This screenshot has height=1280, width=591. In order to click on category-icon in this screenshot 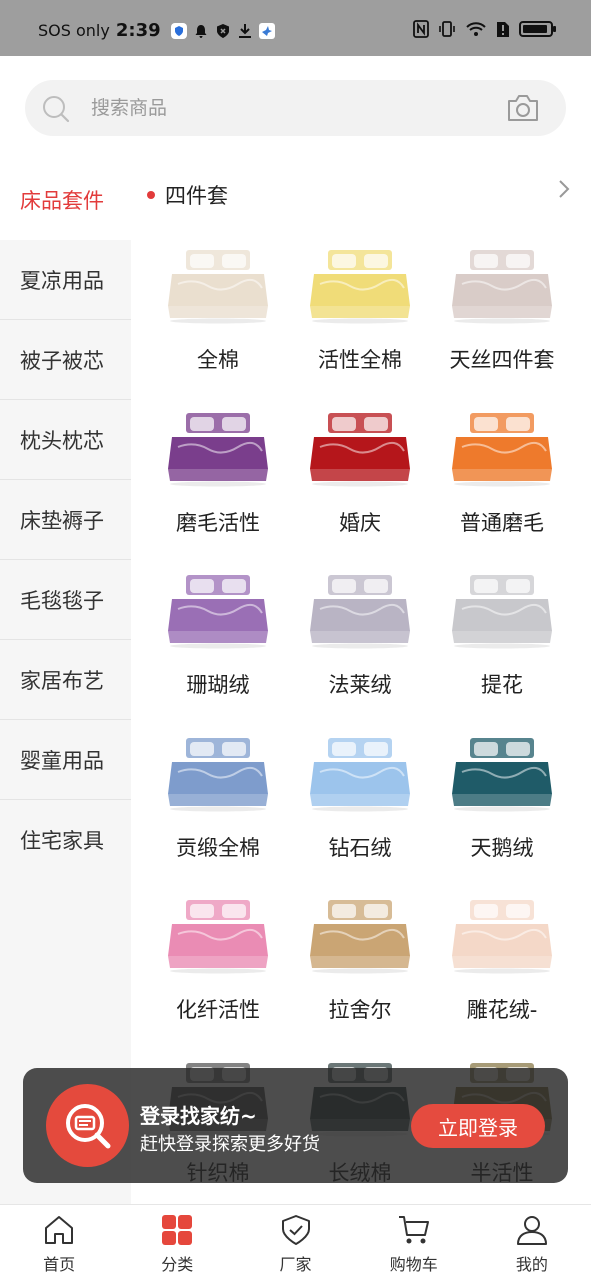, I will do `click(177, 1230)`.